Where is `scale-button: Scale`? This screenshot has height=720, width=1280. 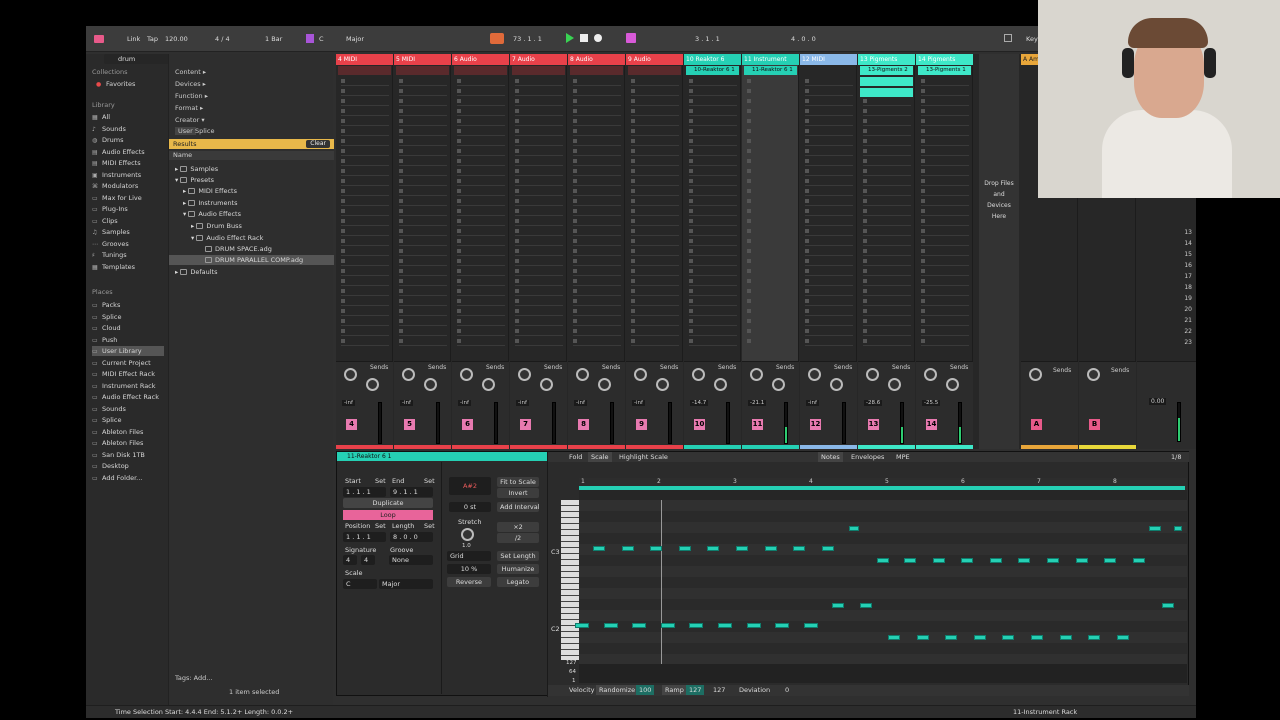 scale-button: Scale is located at coordinates (600, 457).